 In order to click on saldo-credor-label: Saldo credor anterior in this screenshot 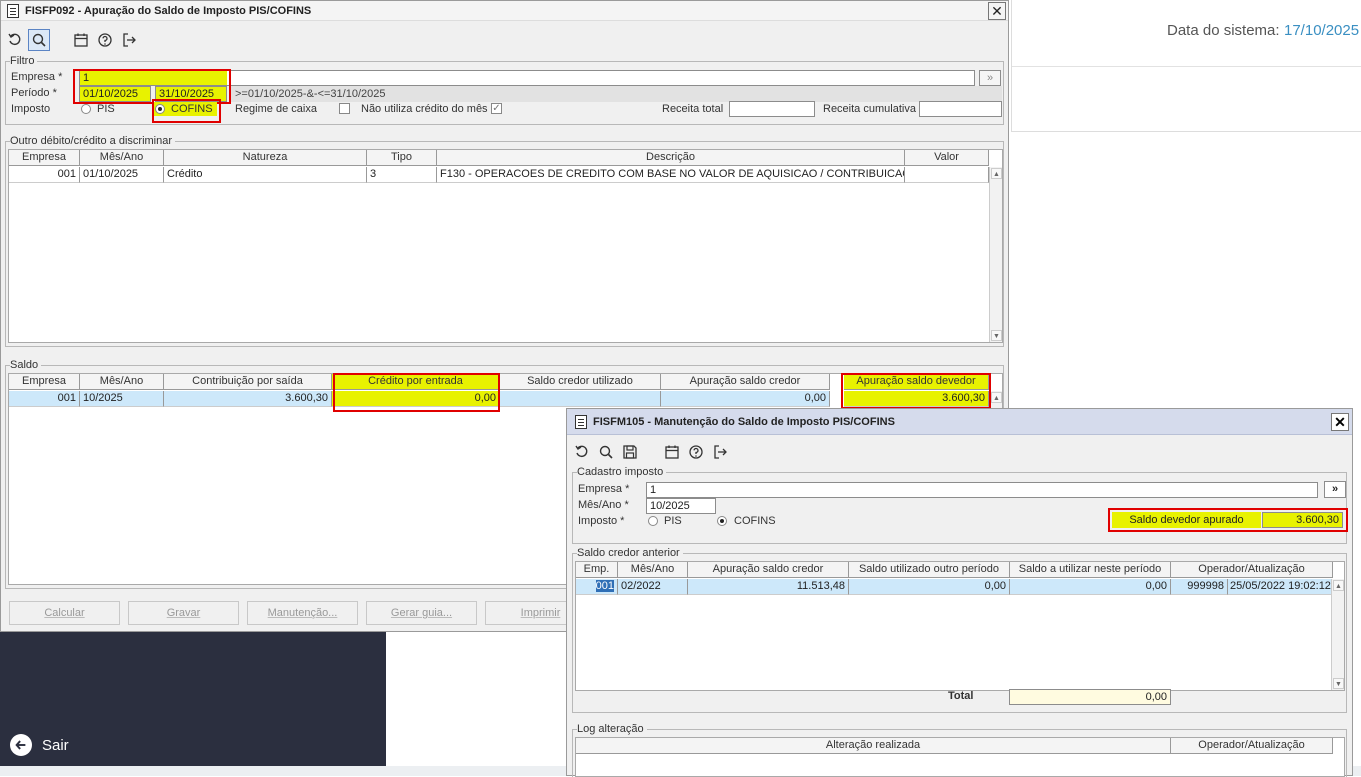, I will do `click(630, 553)`.